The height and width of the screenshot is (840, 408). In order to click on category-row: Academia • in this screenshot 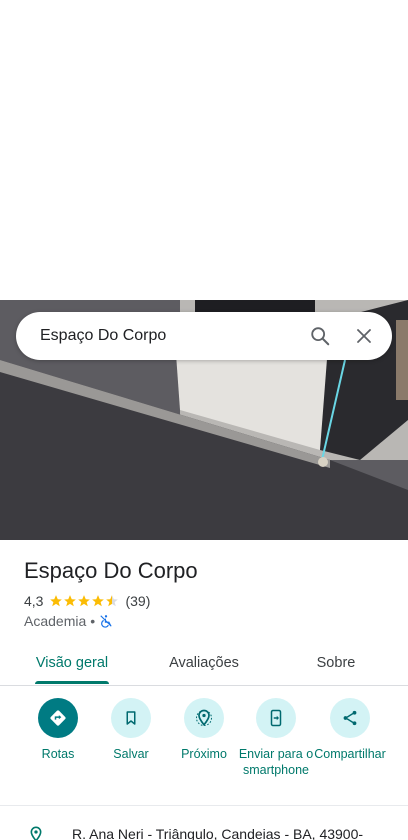, I will do `click(68, 621)`.